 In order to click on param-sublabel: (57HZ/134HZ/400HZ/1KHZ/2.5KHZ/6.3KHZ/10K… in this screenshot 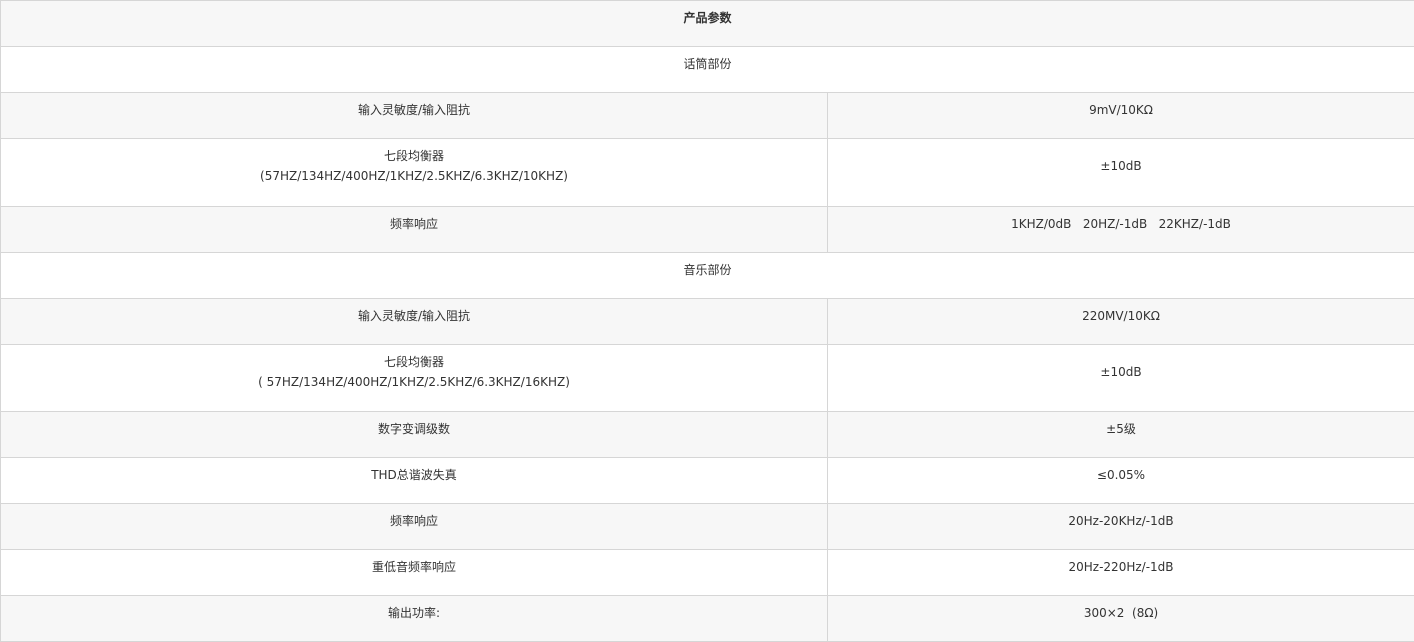, I will do `click(414, 176)`.